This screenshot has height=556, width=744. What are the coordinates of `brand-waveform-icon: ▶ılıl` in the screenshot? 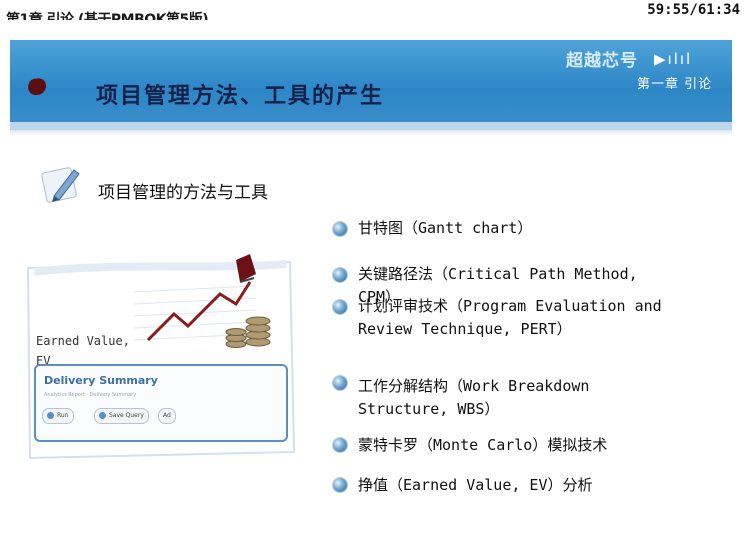 It's located at (673, 59).